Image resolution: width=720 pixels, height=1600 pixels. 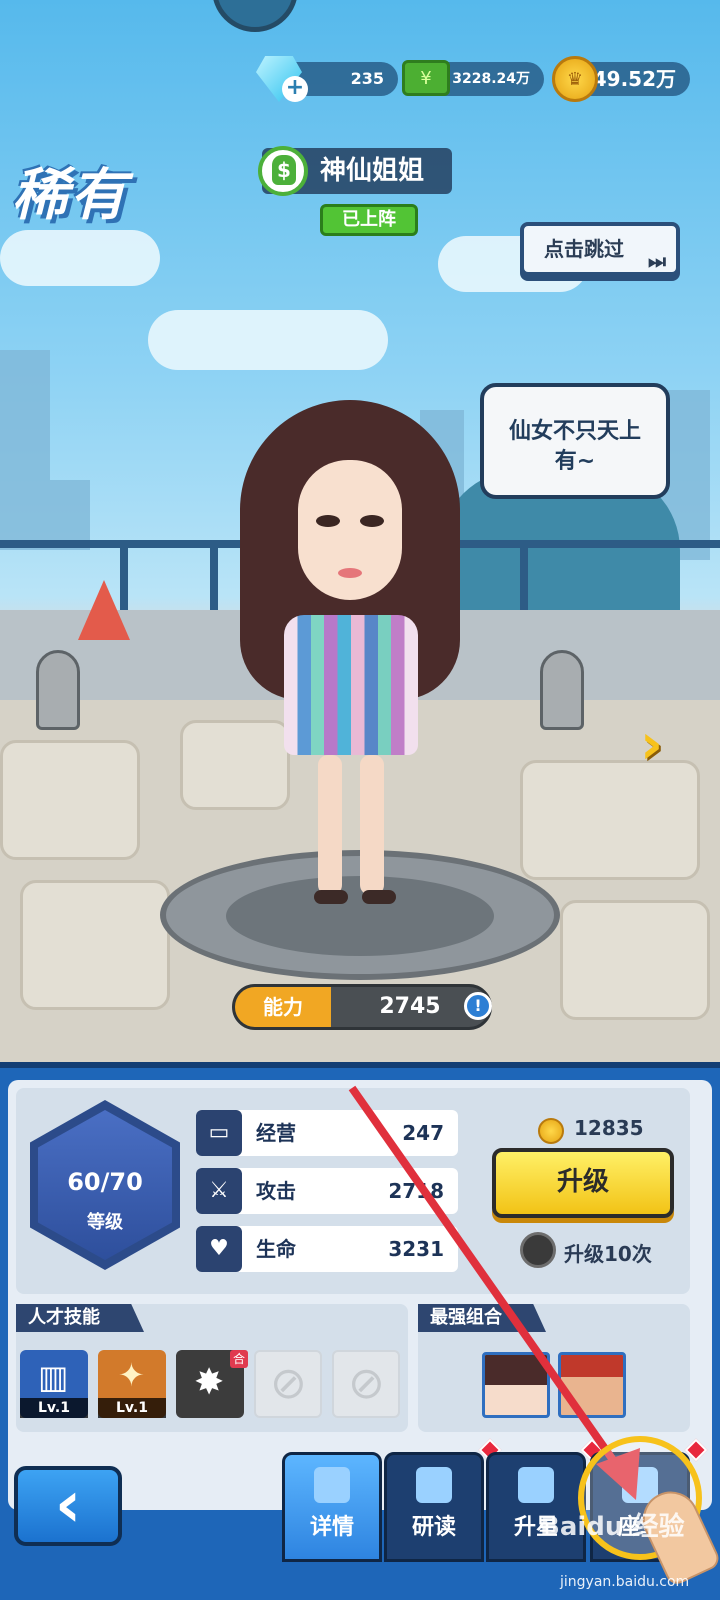 What do you see at coordinates (486, 1279) in the screenshot?
I see `arrow-shaft` at bounding box center [486, 1279].